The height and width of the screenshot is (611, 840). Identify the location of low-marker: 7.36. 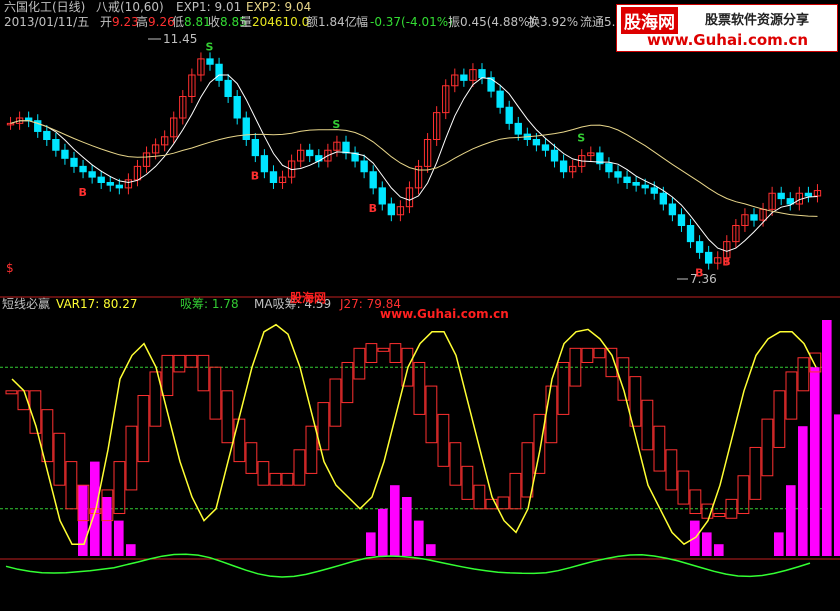
(703, 279).